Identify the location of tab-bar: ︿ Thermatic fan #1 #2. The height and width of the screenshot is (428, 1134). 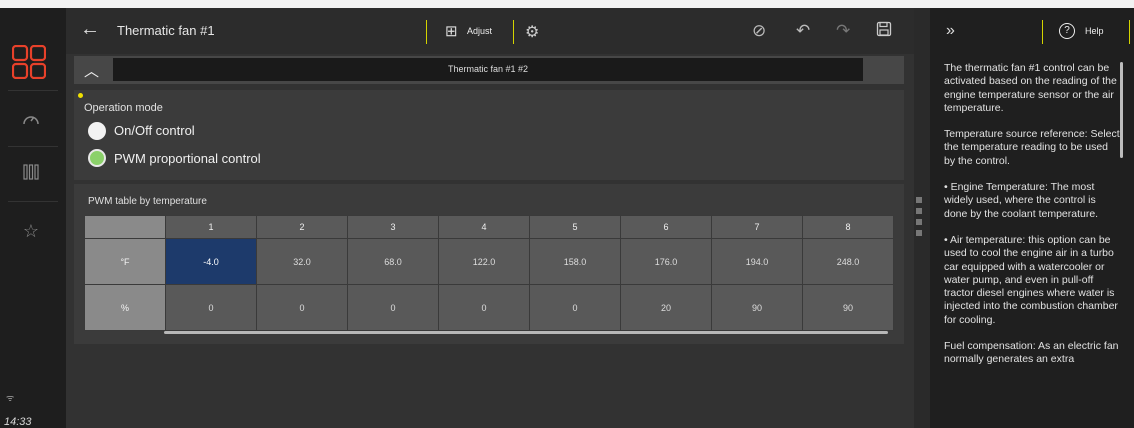
(489, 70).